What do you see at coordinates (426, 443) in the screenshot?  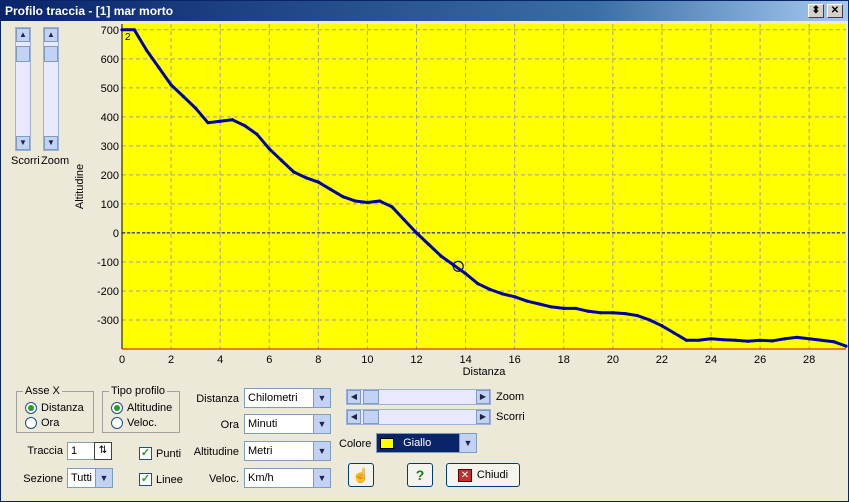 I see `colore-select: Giallo ▼` at bounding box center [426, 443].